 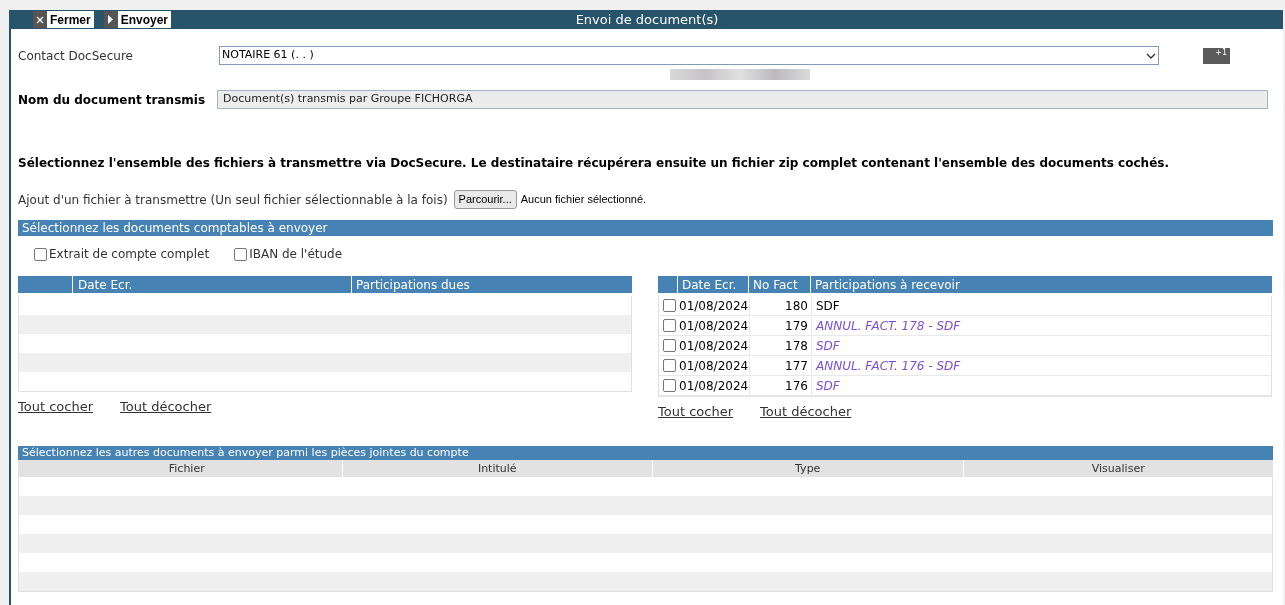 What do you see at coordinates (965, 306) in the screenshot?
I see `table-row: 01/08/2024 180 SDF` at bounding box center [965, 306].